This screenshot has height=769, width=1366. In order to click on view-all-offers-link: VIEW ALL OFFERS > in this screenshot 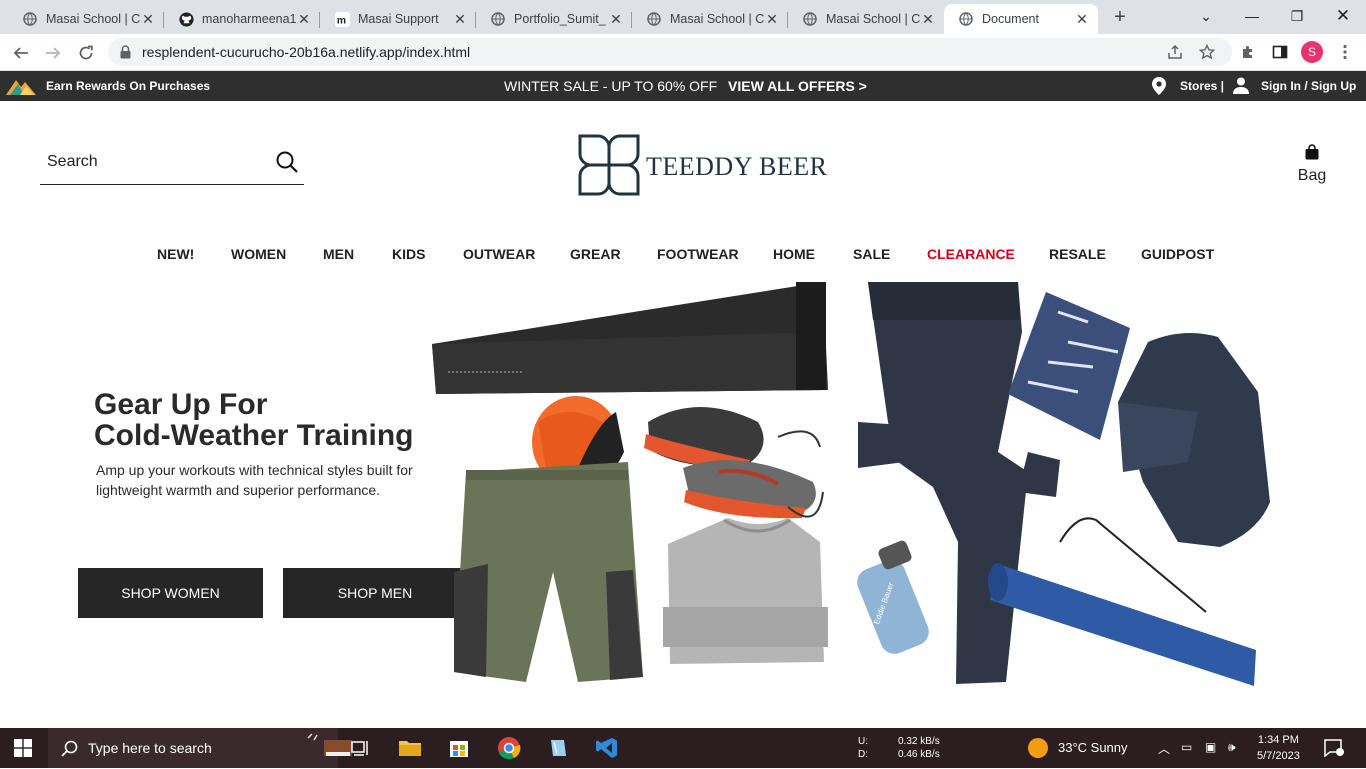, I will do `click(797, 86)`.